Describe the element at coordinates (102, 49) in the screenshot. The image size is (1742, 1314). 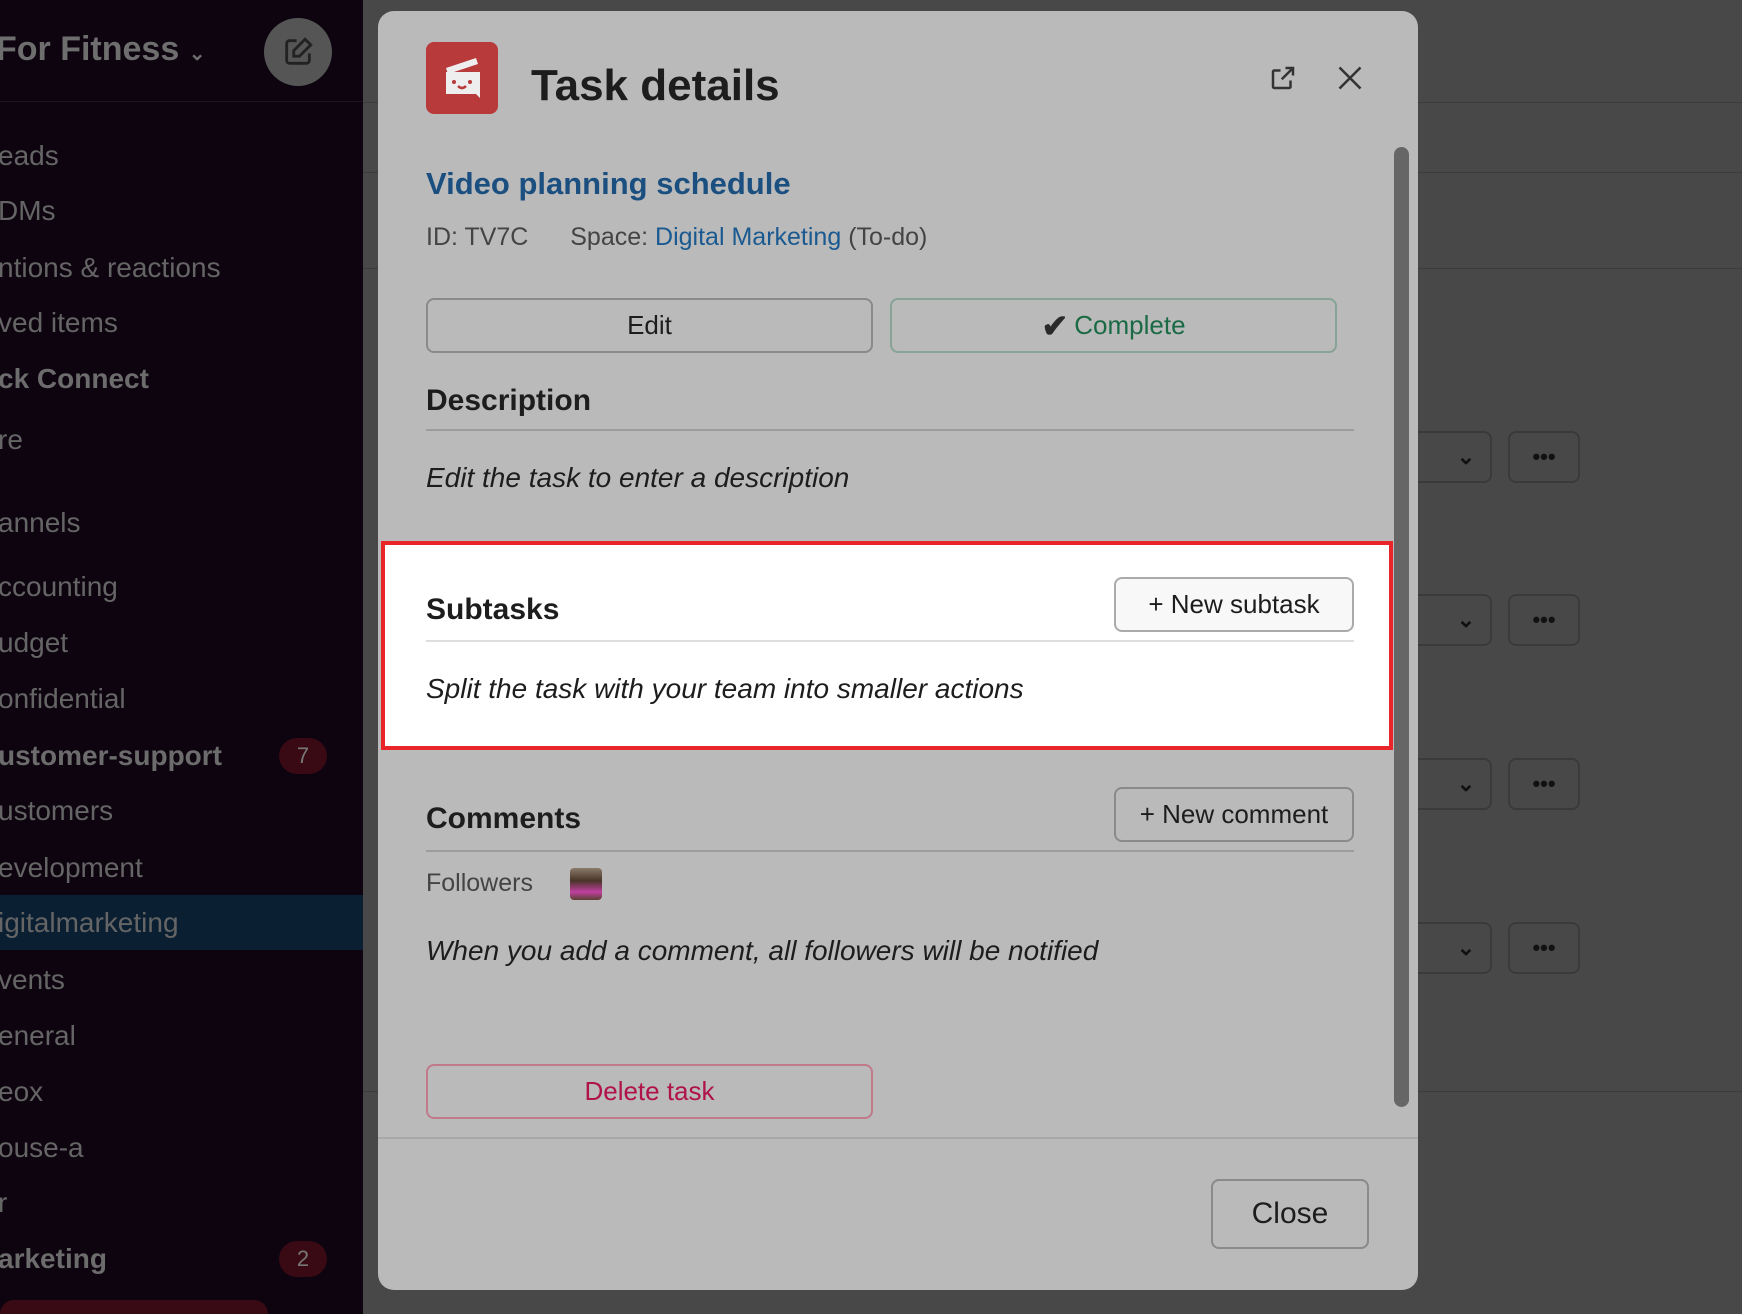
I see `workspace-title: For Fitness ⌄` at that location.